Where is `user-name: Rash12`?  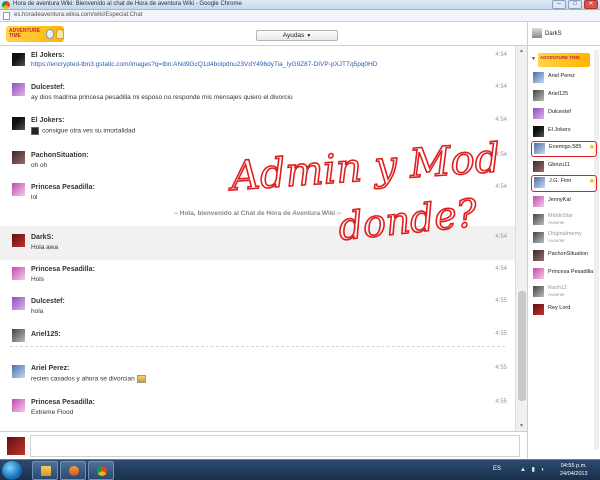 user-name: Rash12 is located at coordinates (557, 288).